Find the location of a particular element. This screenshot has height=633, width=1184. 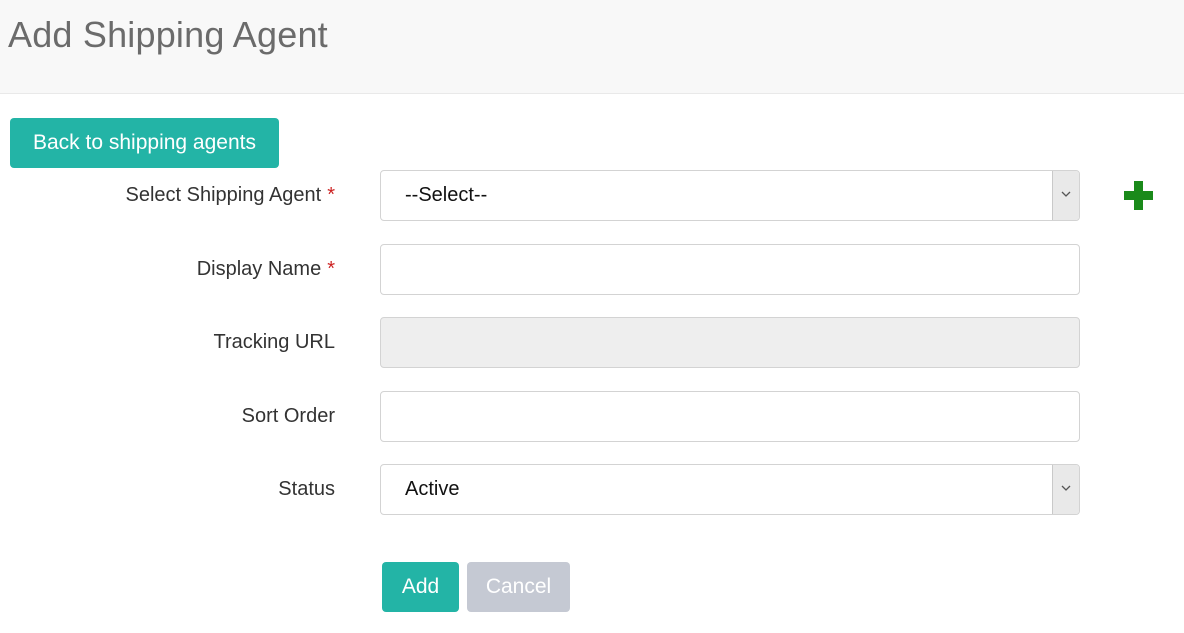

add-button: Add is located at coordinates (420, 587).